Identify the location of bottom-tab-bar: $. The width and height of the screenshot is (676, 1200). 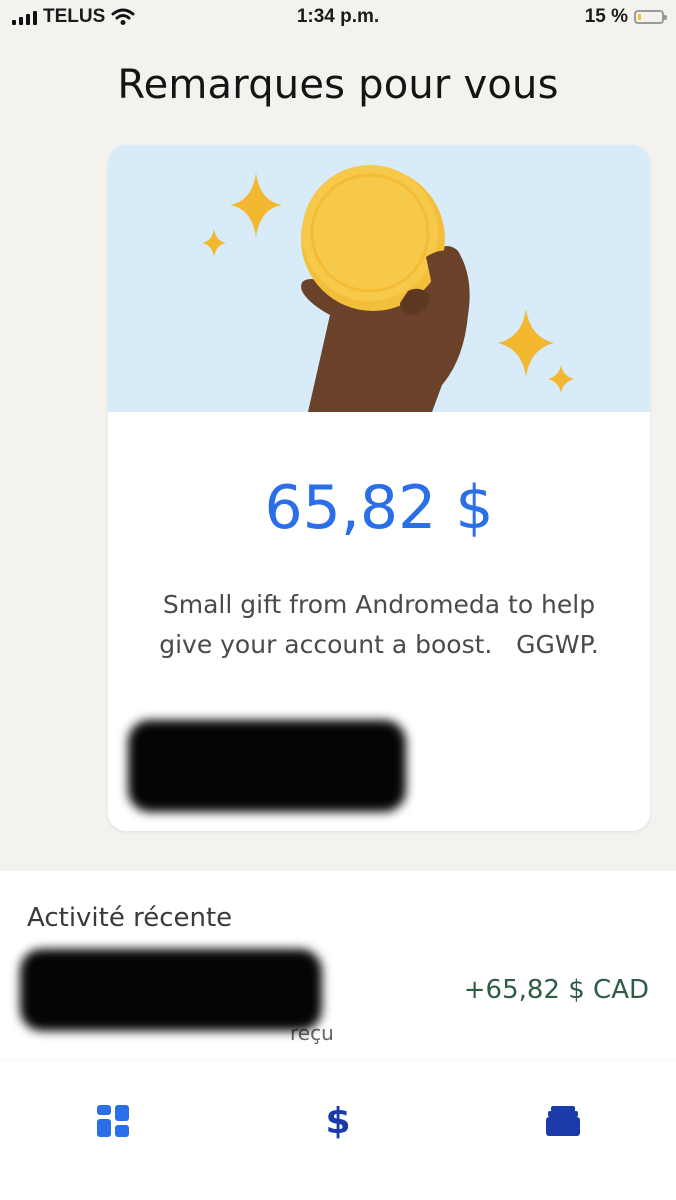
(338, 1130).